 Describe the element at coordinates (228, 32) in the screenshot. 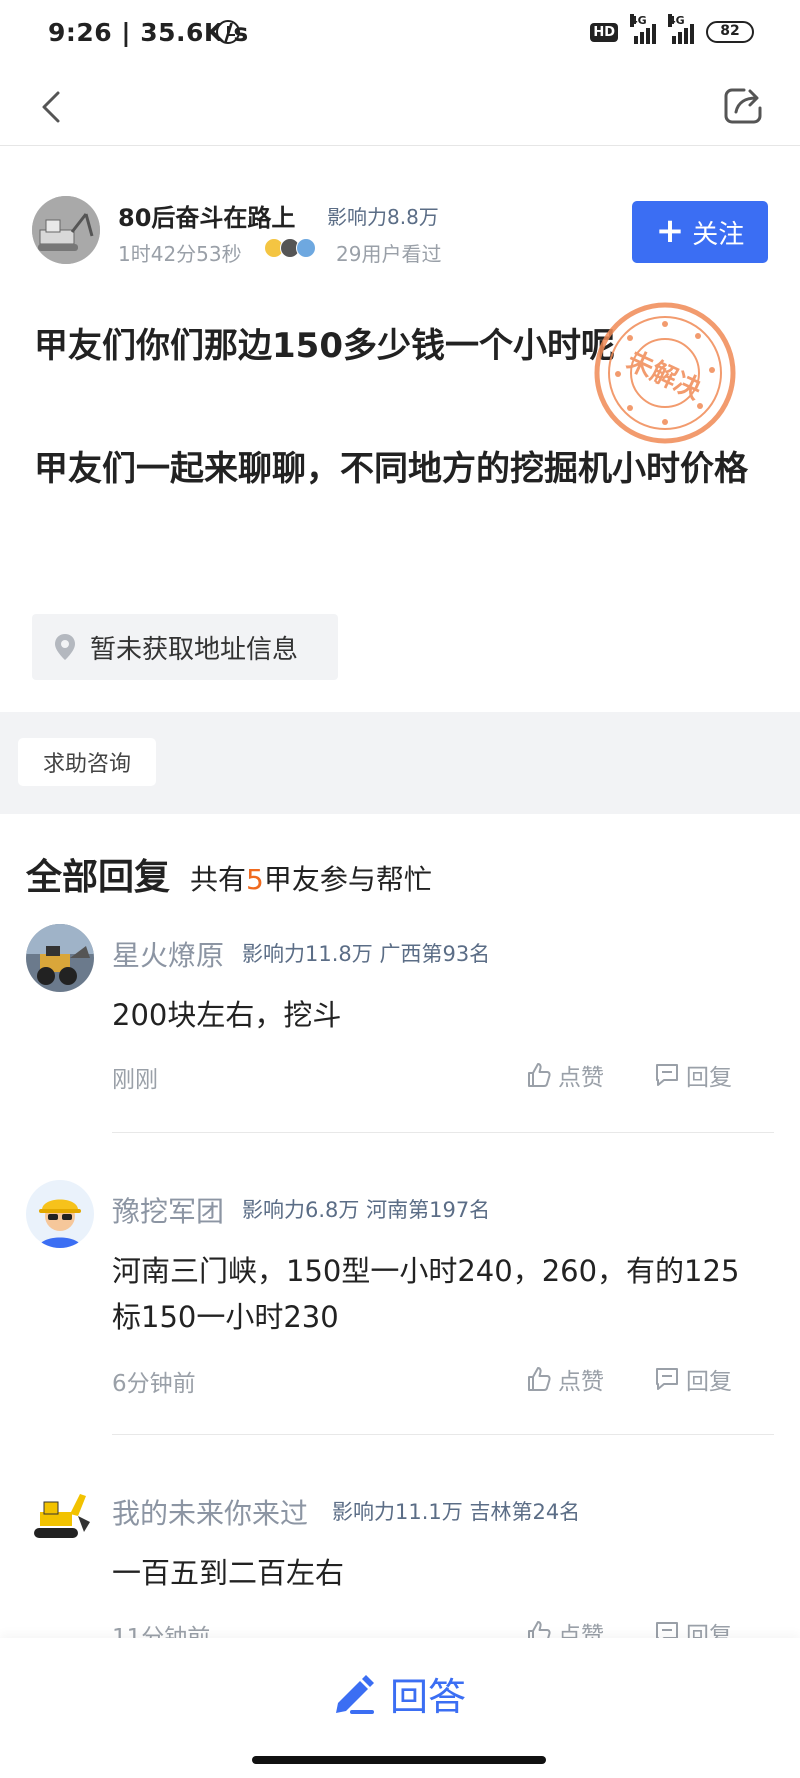

I see `alarm-icon` at that location.